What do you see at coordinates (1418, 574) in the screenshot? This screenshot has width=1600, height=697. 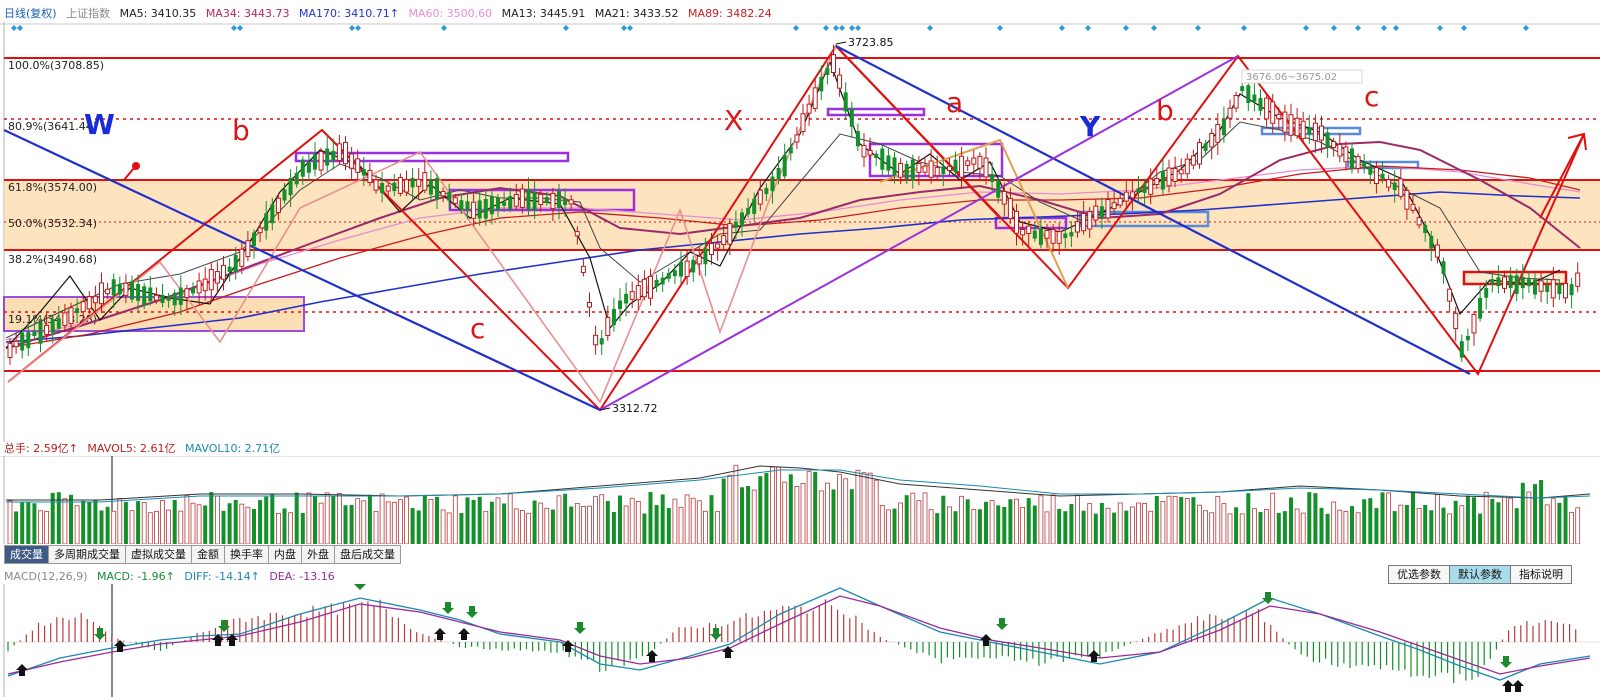 I see `optimal-params-button: 优选参数` at bounding box center [1418, 574].